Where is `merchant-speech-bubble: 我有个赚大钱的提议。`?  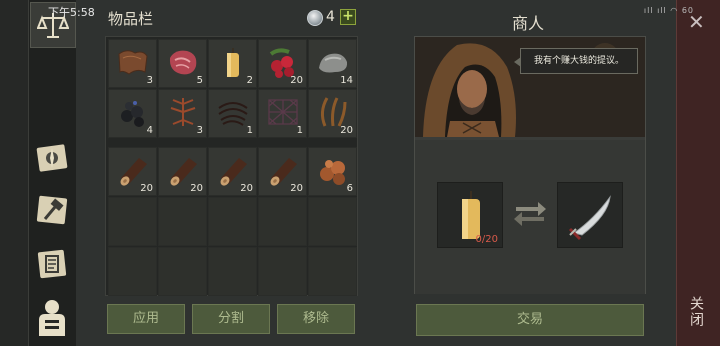
merchant-speech-bubble: 我有个赚大钱的提议。 is located at coordinates (576, 61).